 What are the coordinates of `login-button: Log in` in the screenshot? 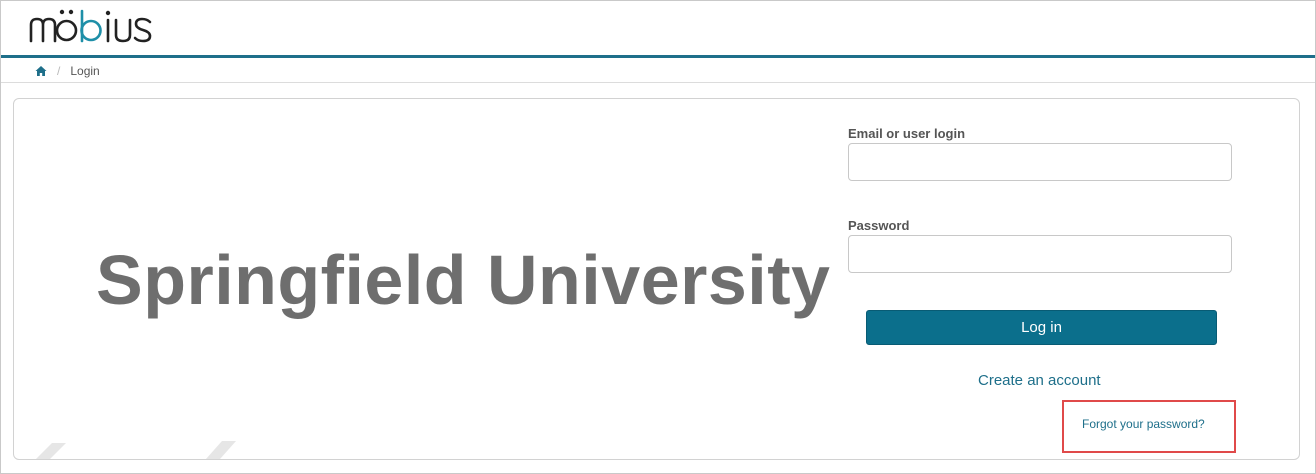 It's located at (1041, 327).